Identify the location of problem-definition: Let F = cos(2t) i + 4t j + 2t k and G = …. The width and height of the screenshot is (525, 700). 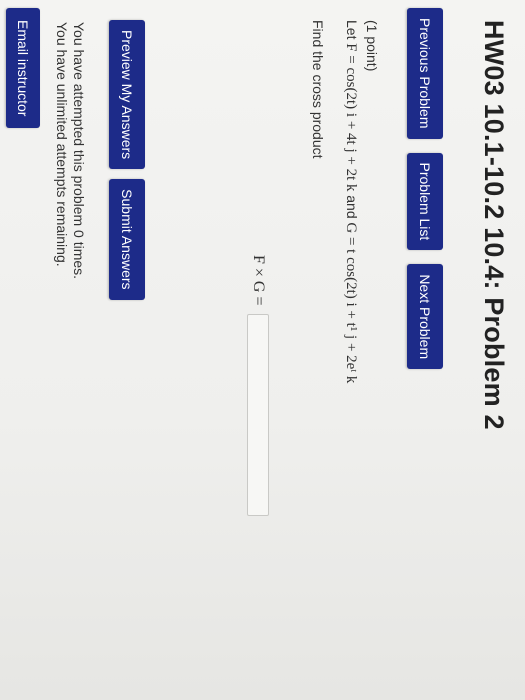
(351, 201).